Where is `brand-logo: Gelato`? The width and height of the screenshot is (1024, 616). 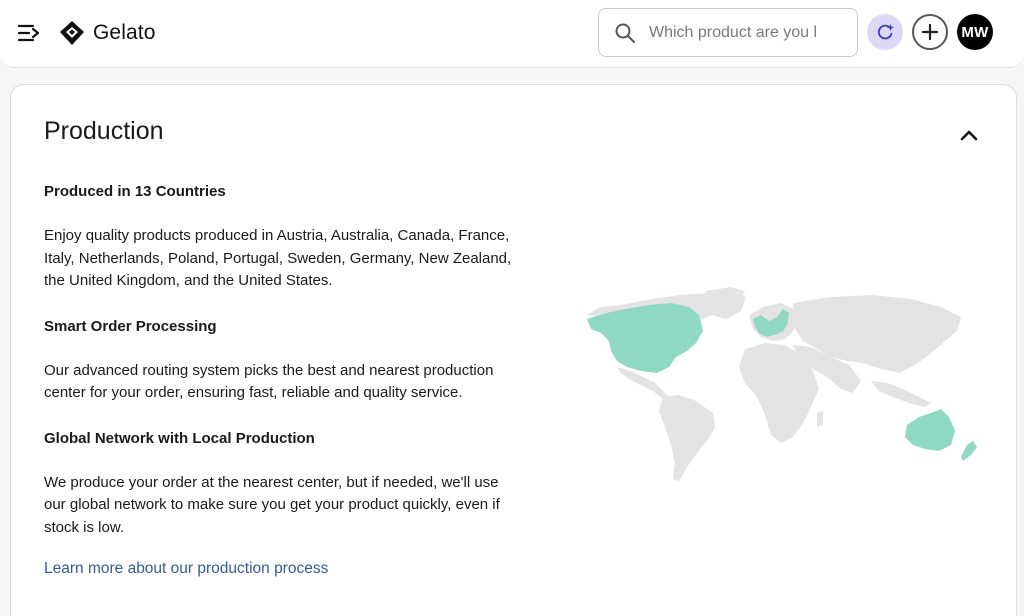 brand-logo: Gelato is located at coordinates (106, 33).